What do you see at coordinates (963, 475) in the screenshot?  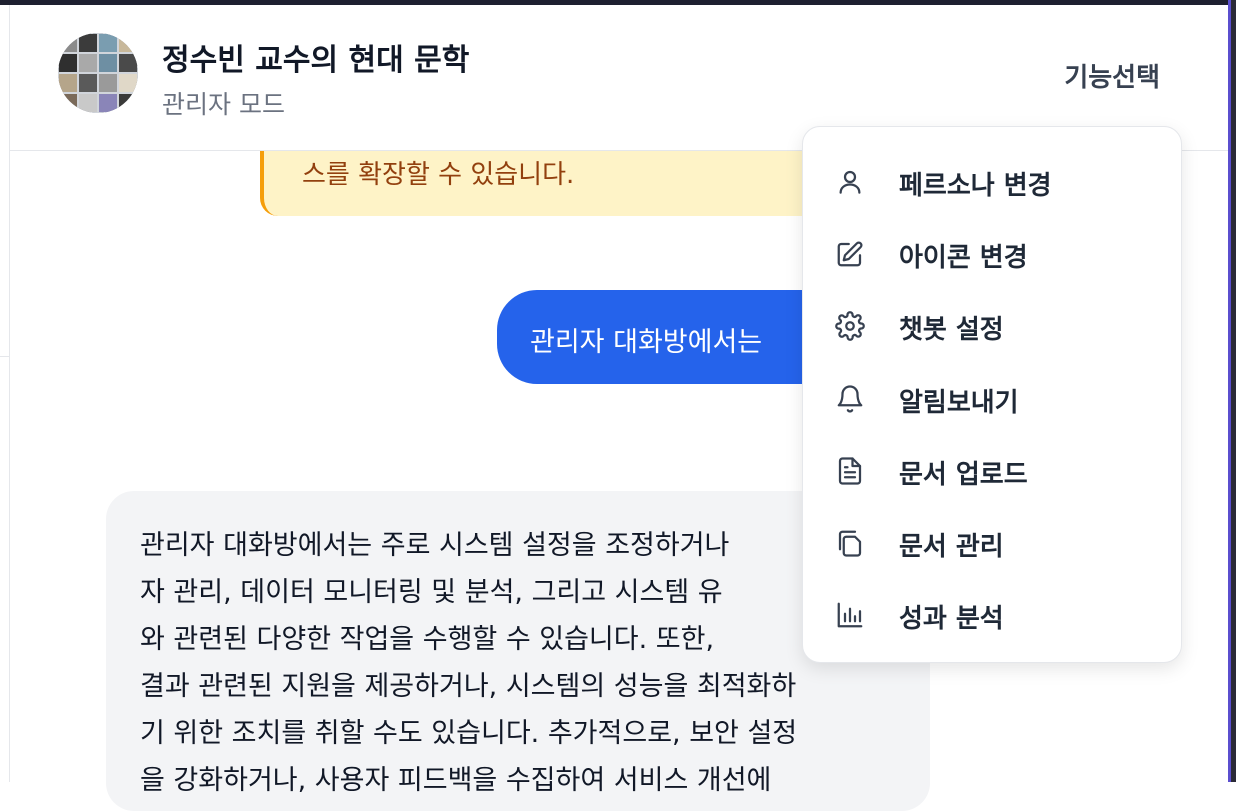 I see `menu-item-label: 문서 업로드` at bounding box center [963, 475].